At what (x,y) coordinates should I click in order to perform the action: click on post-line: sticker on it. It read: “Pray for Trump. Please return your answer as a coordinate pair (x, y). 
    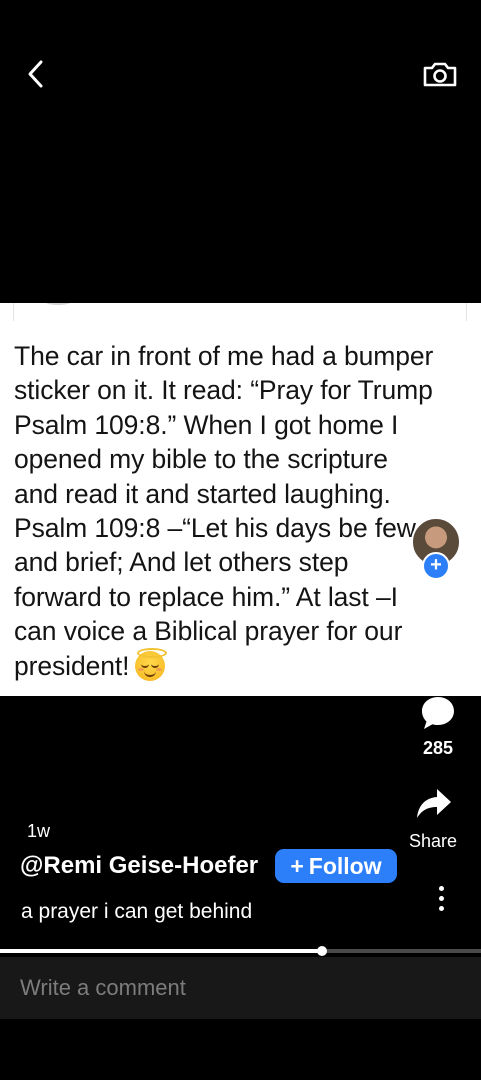
    Looking at the image, I should click on (223, 390).